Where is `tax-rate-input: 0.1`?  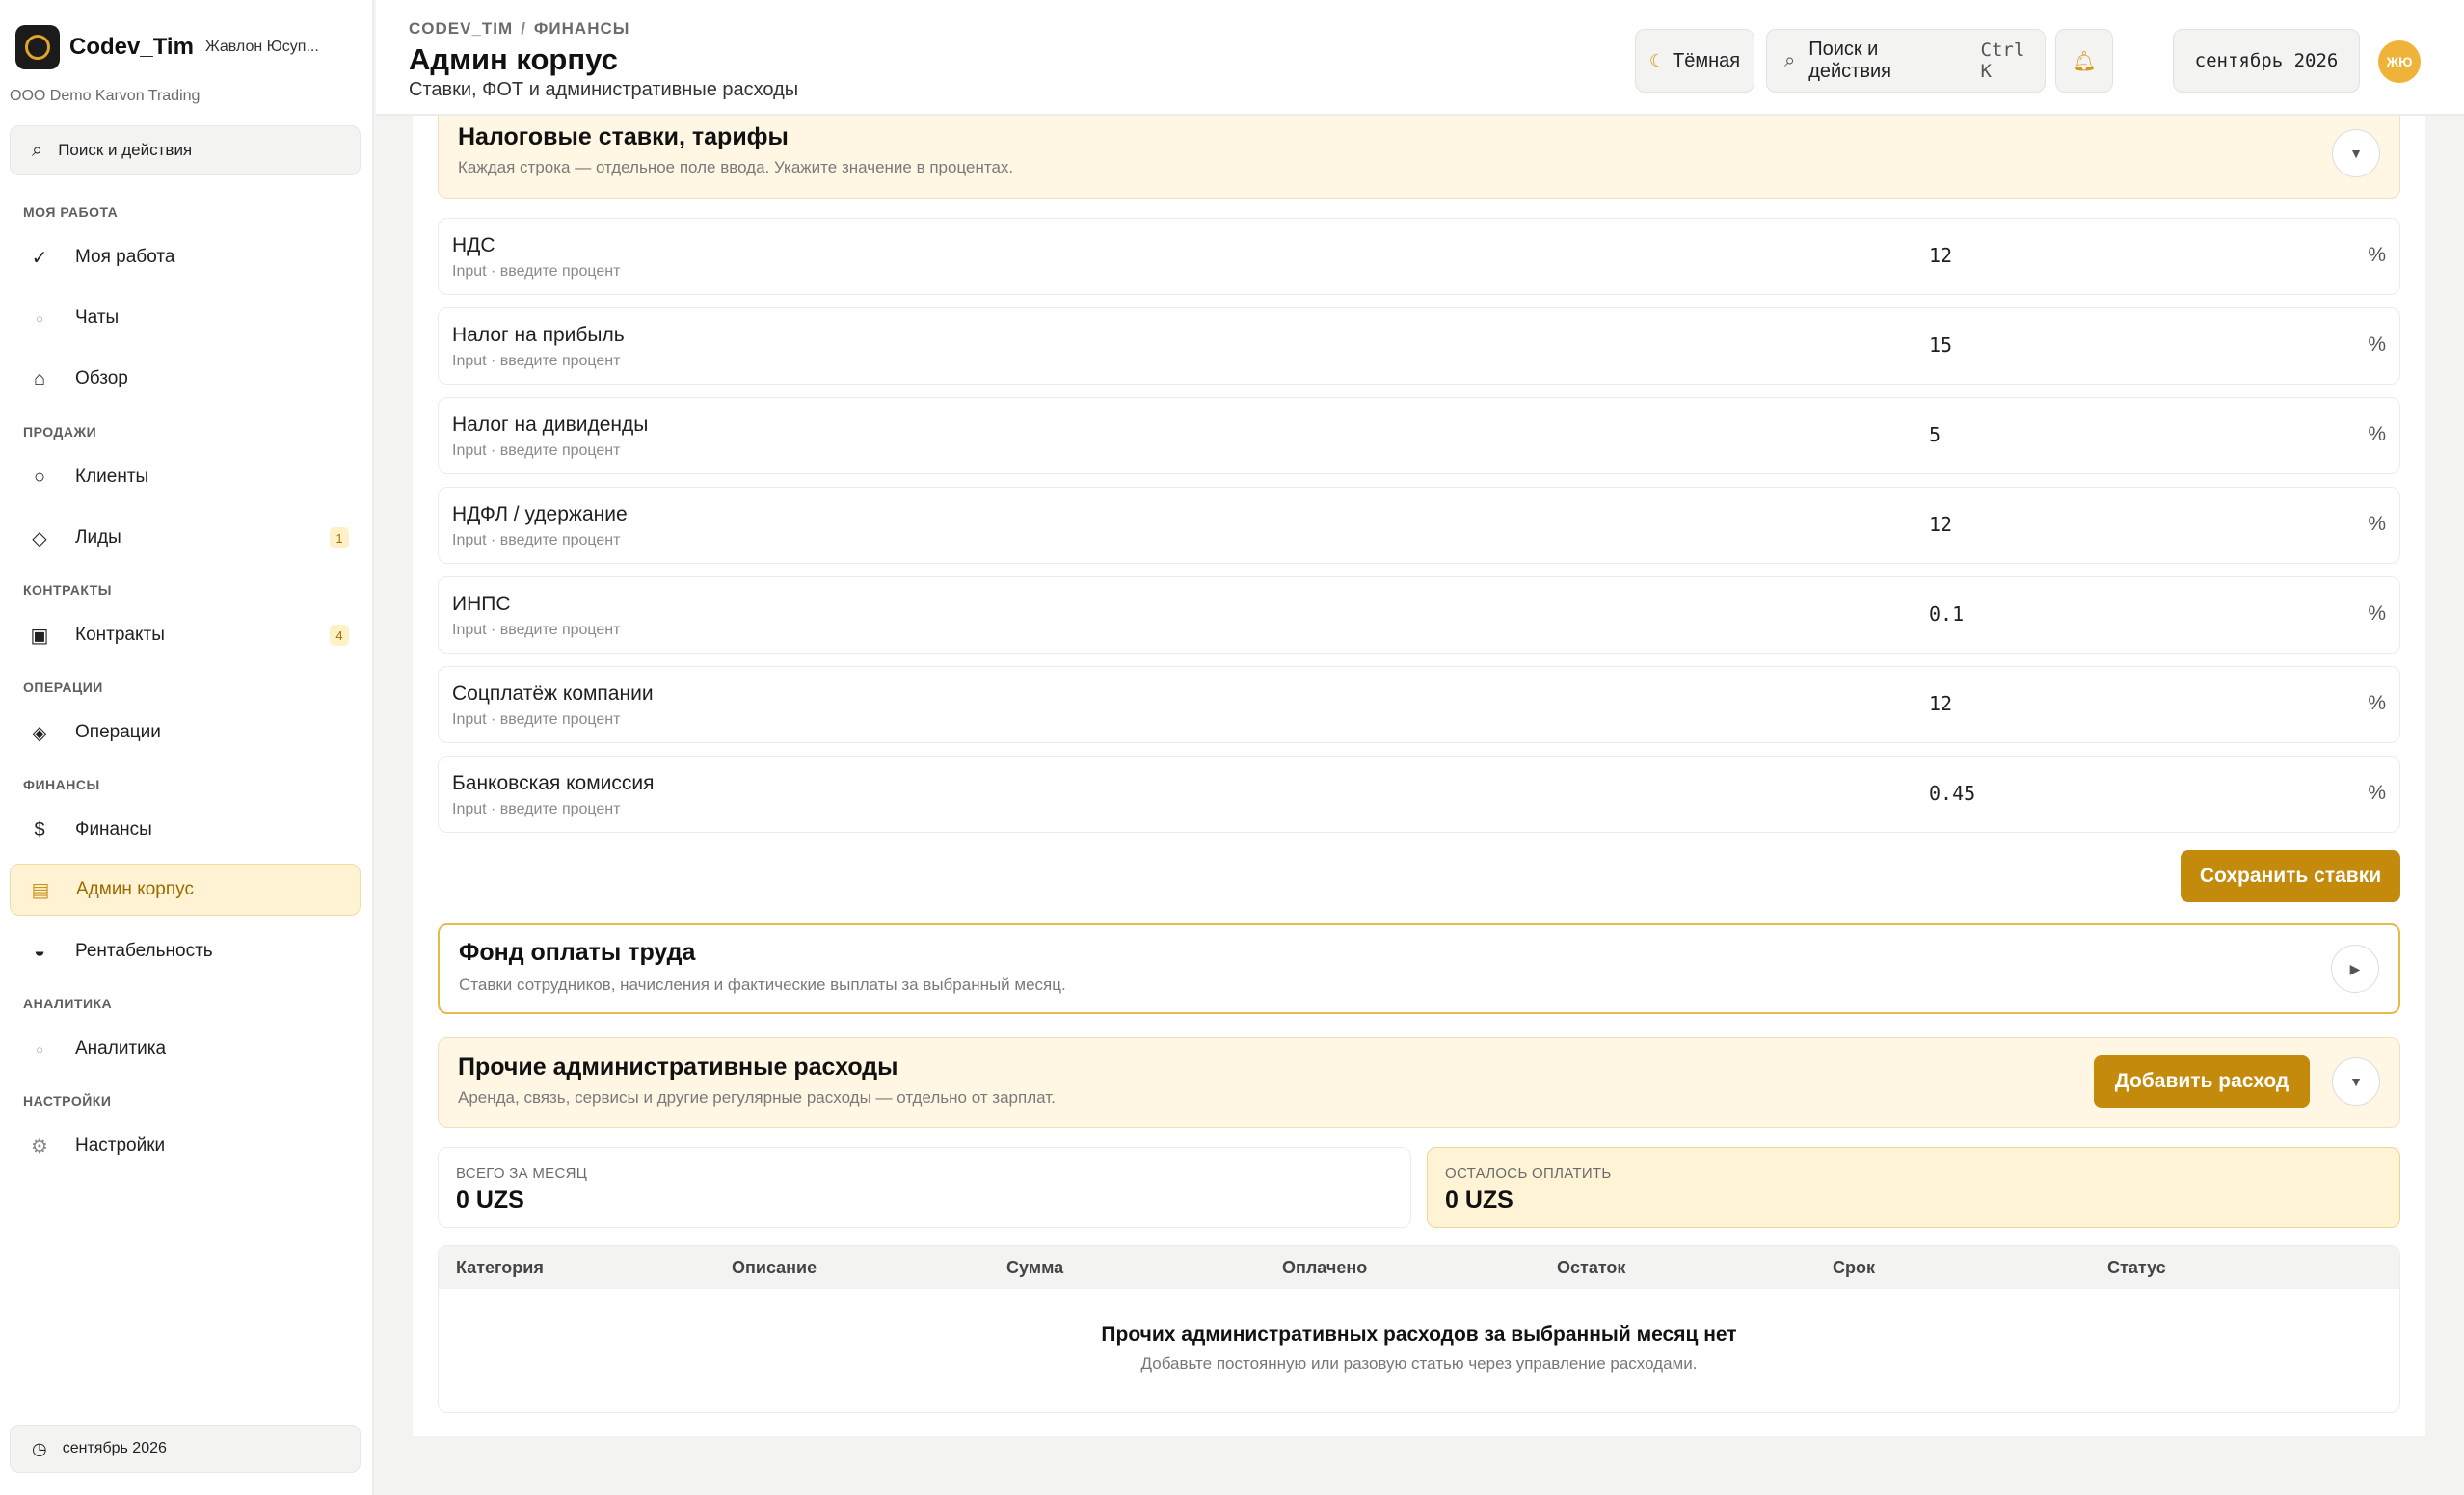 tax-rate-input: 0.1 is located at coordinates (1947, 614).